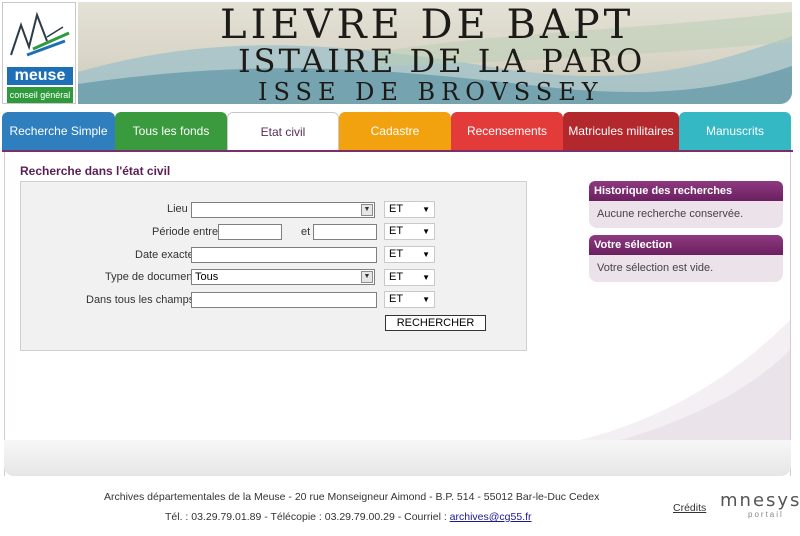 The height and width of the screenshot is (536, 800). Describe the element at coordinates (150, 277) in the screenshot. I see `type-label: Type de document` at that location.